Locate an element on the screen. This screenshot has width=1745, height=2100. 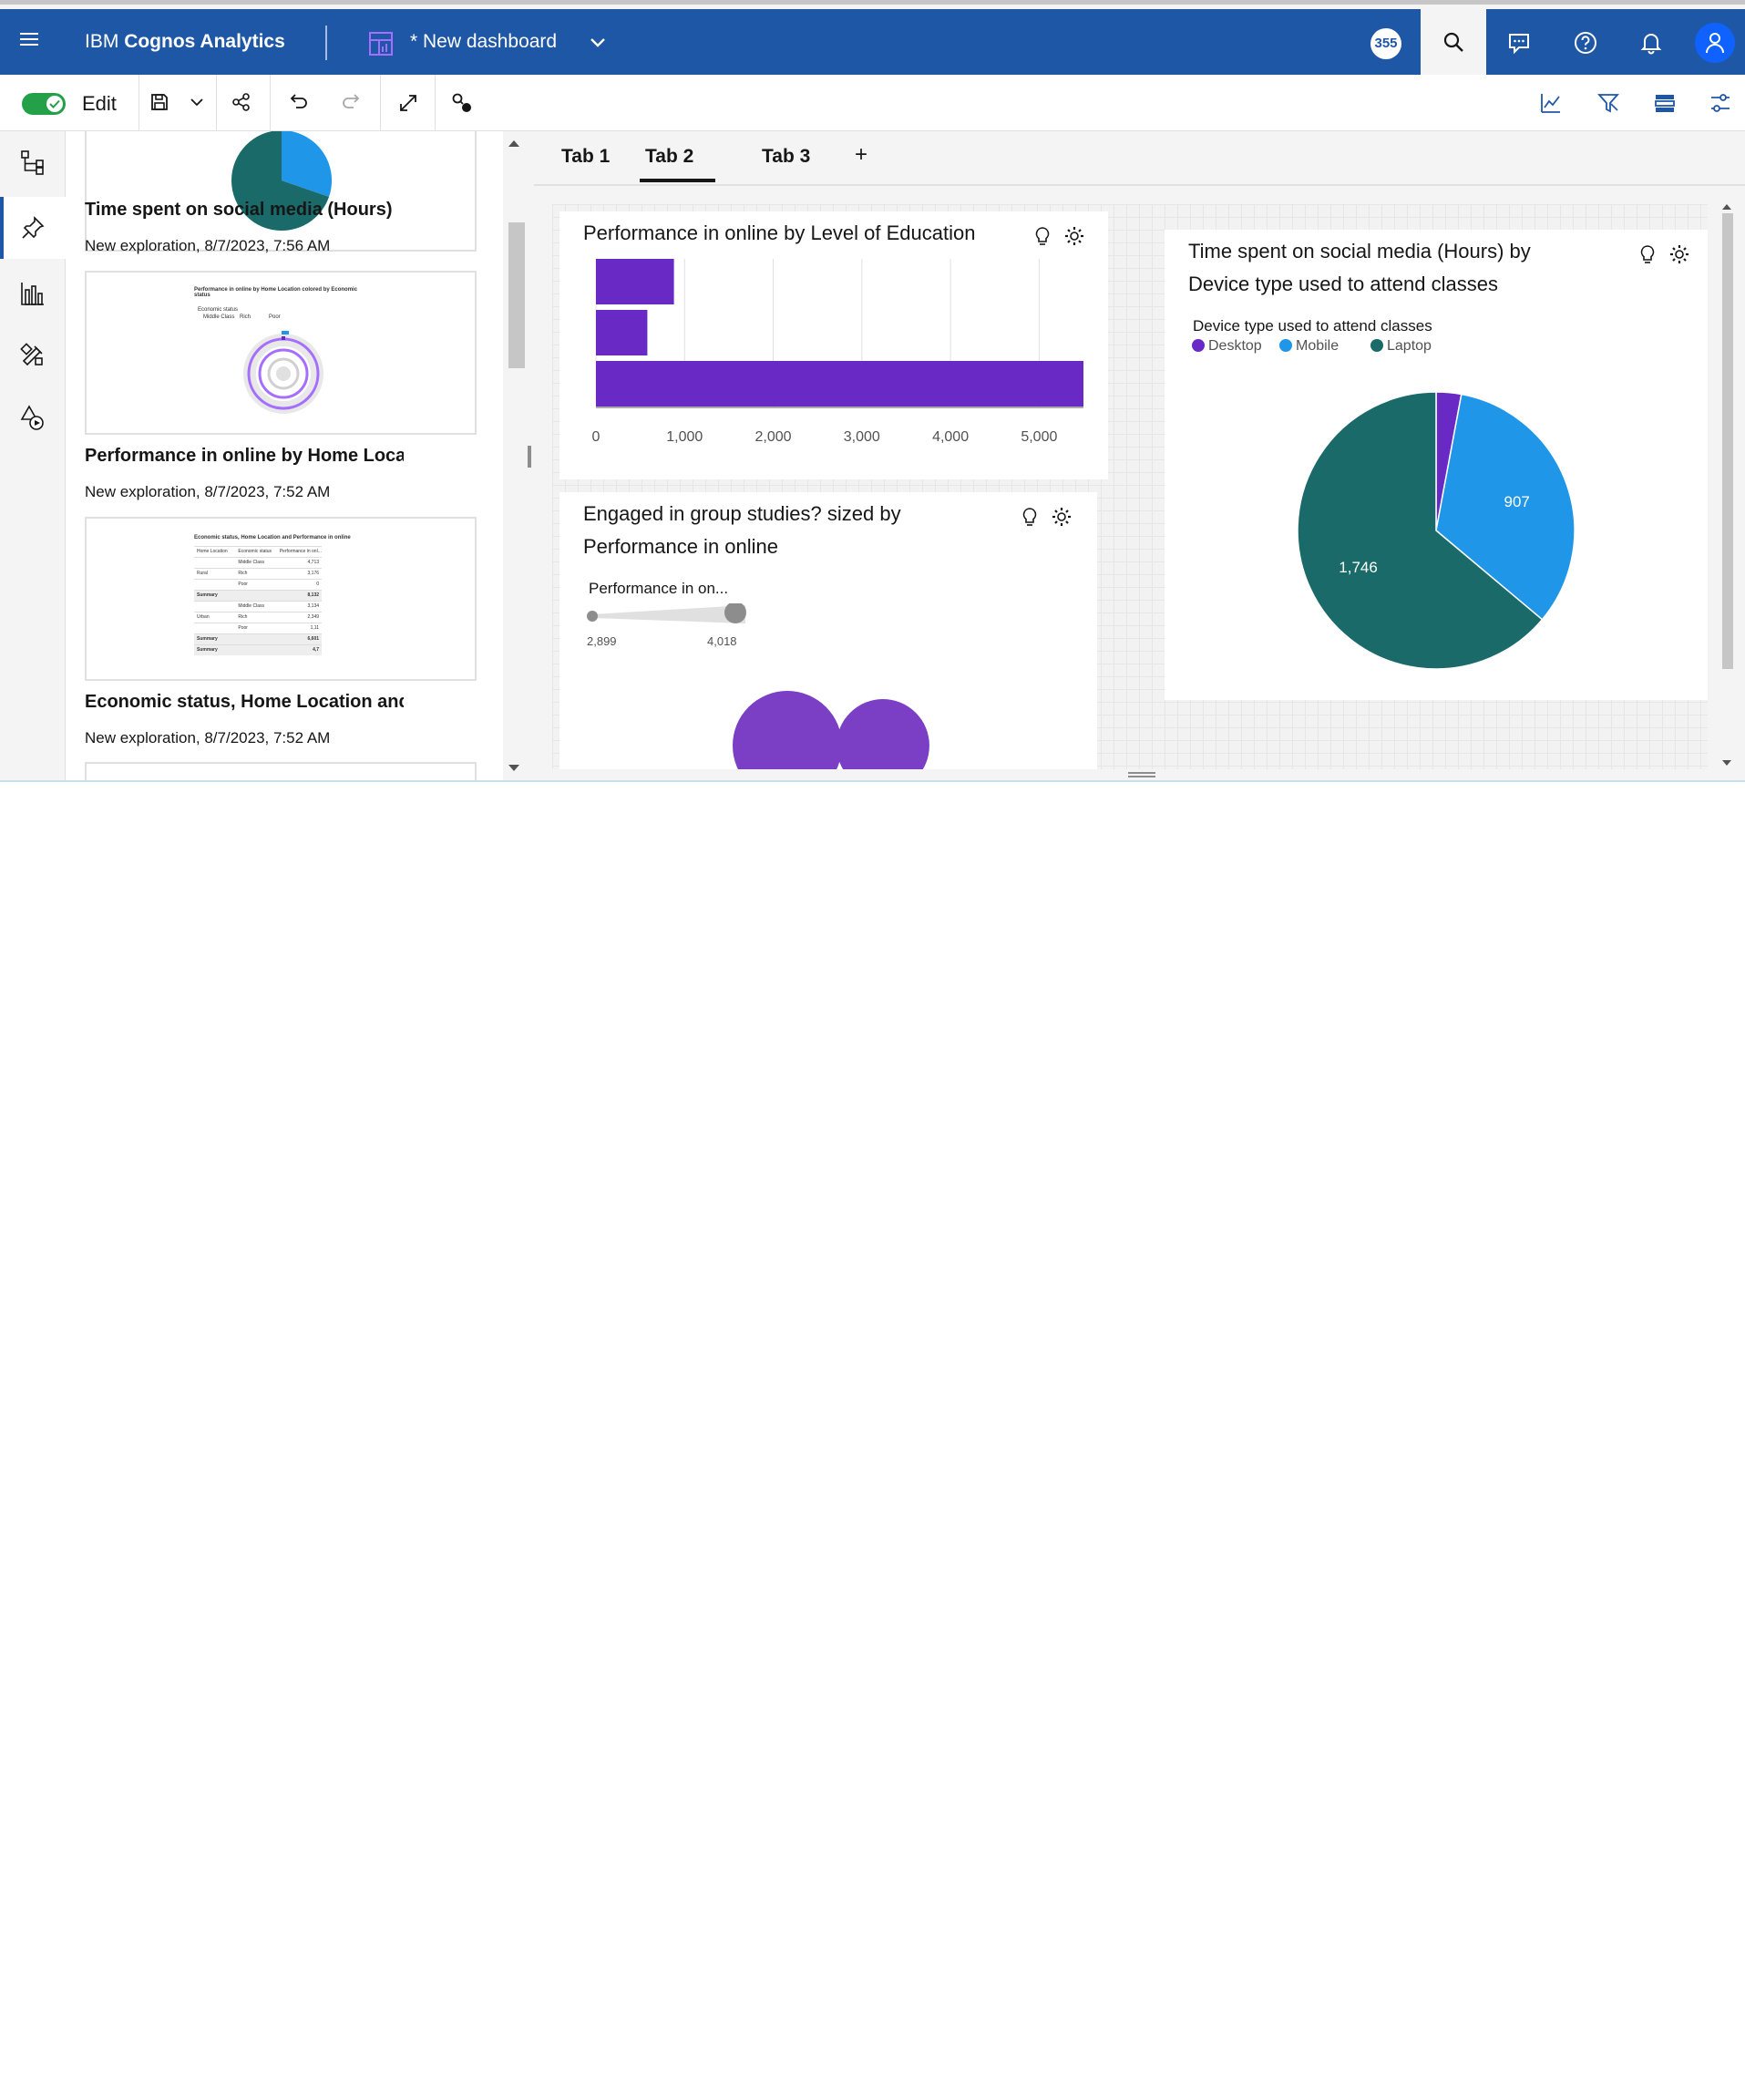
tab-1: Tab 1 is located at coordinates (585, 163).